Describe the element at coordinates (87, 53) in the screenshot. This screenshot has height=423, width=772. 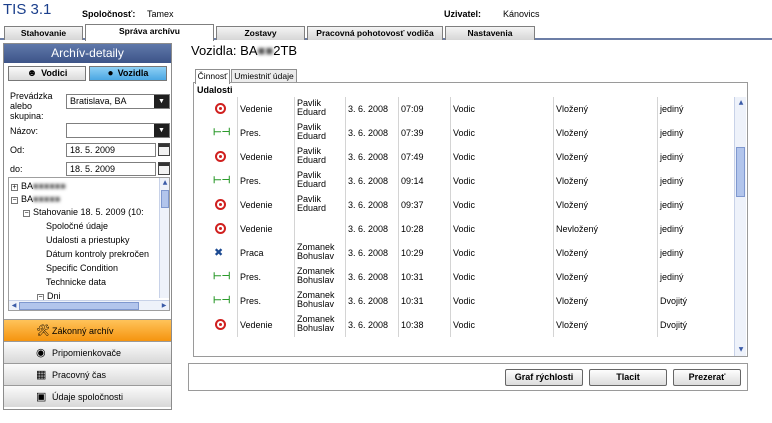
I see `panel-title: Archív-detaily` at that location.